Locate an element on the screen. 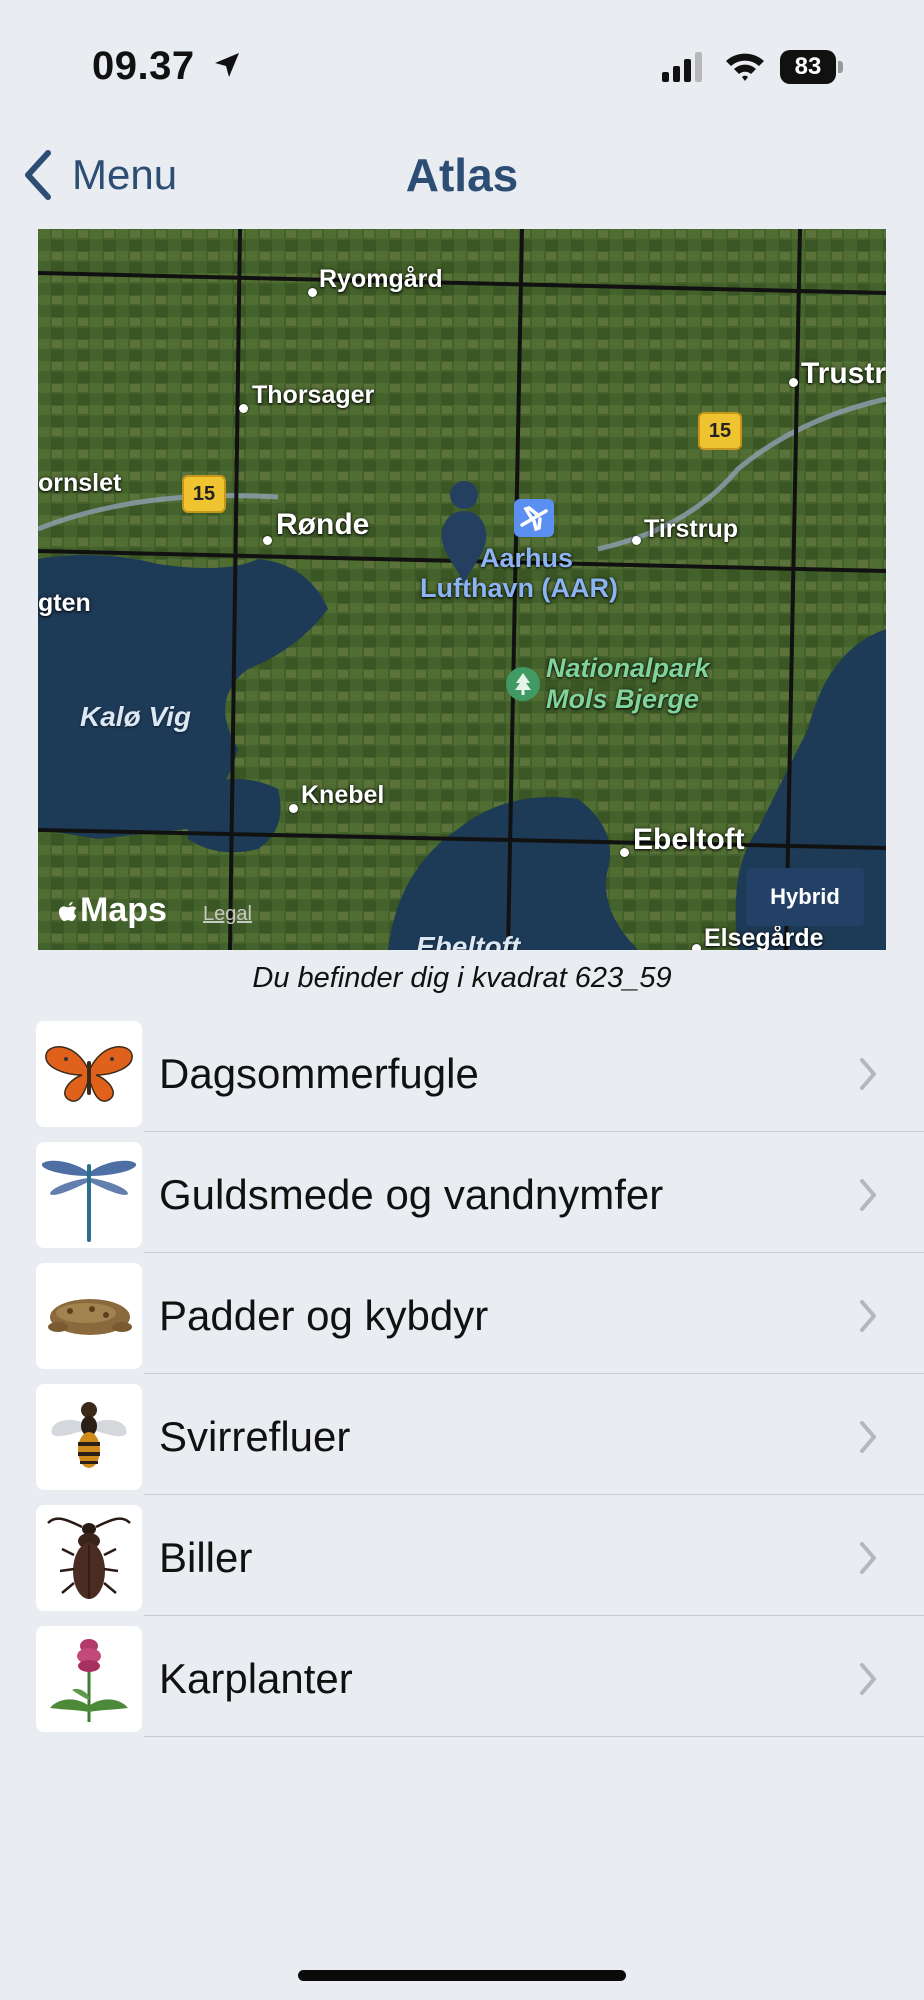  back-button: Menu is located at coordinates (98, 175).